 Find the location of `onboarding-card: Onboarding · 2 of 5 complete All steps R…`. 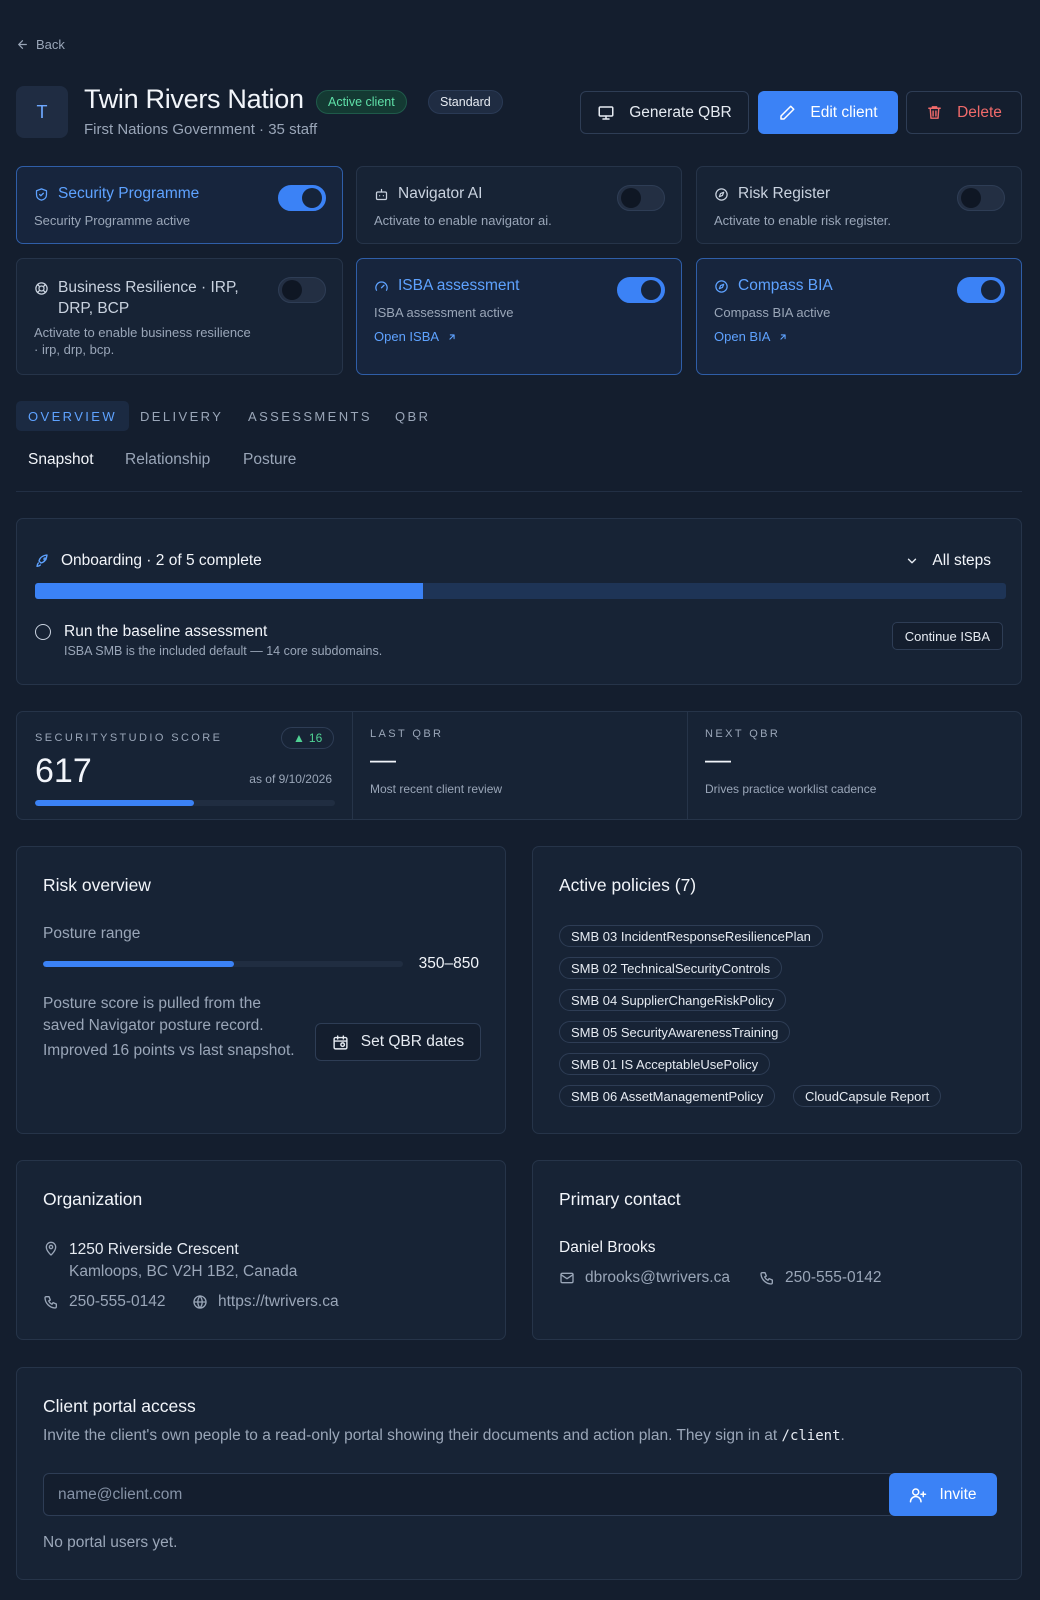

onboarding-card: Onboarding · 2 of 5 complete All steps R… is located at coordinates (519, 601).